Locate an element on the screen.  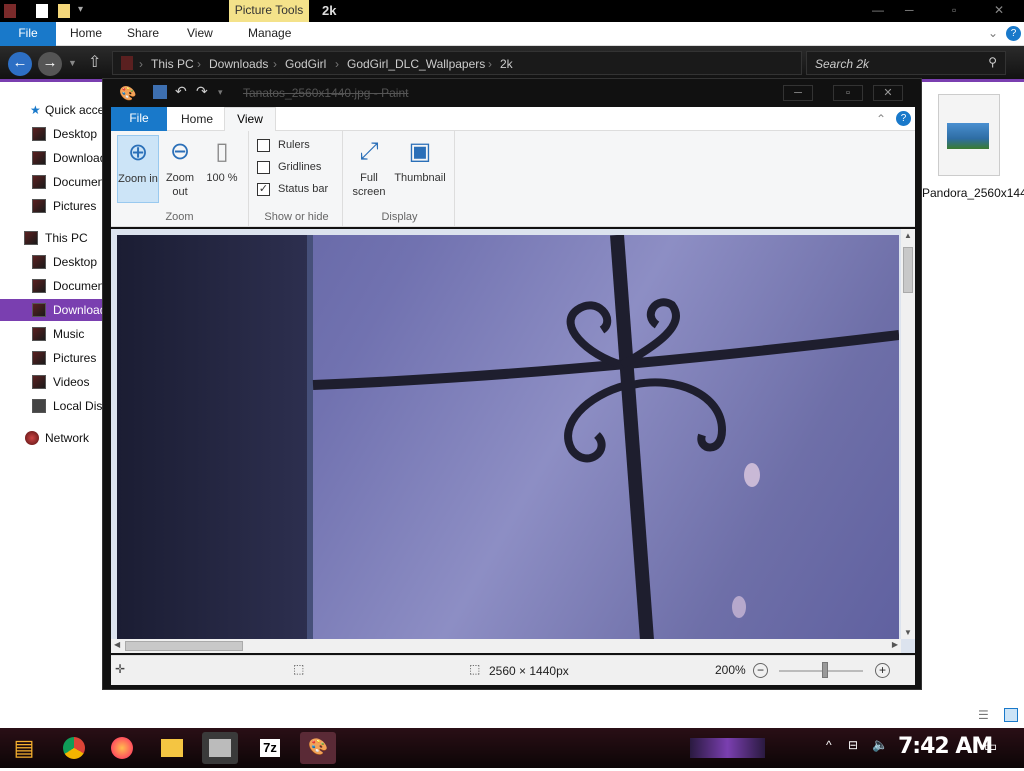
breadcrumb-godgirl: GodGirl is located at coordinates (305, 64).